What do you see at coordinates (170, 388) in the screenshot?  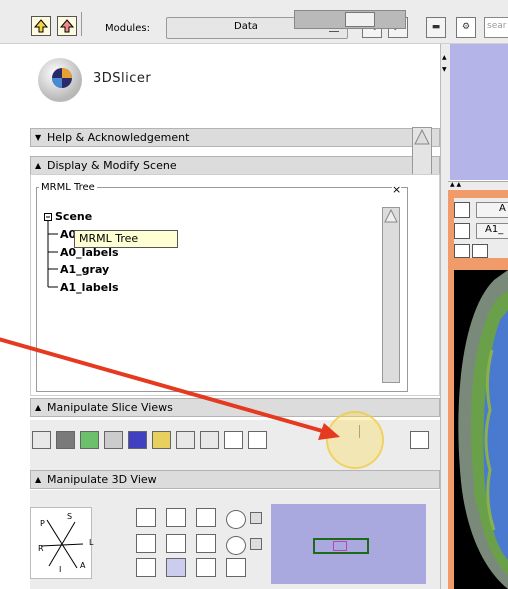 I see `annotation-arrow` at bounding box center [170, 388].